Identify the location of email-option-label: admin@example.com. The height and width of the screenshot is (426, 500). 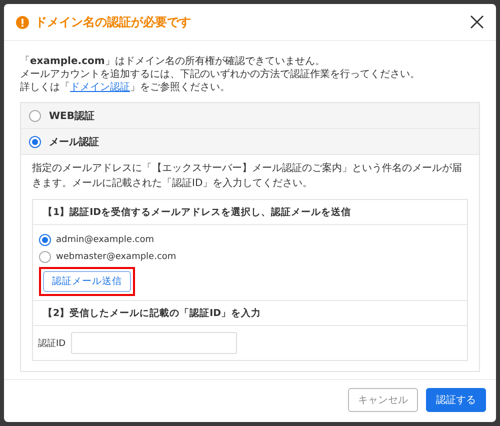
(105, 239).